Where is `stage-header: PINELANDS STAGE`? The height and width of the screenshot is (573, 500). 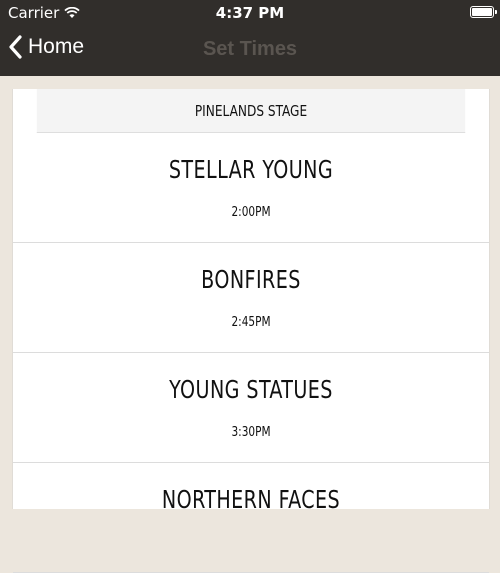
stage-header: PINELANDS STAGE is located at coordinates (251, 111).